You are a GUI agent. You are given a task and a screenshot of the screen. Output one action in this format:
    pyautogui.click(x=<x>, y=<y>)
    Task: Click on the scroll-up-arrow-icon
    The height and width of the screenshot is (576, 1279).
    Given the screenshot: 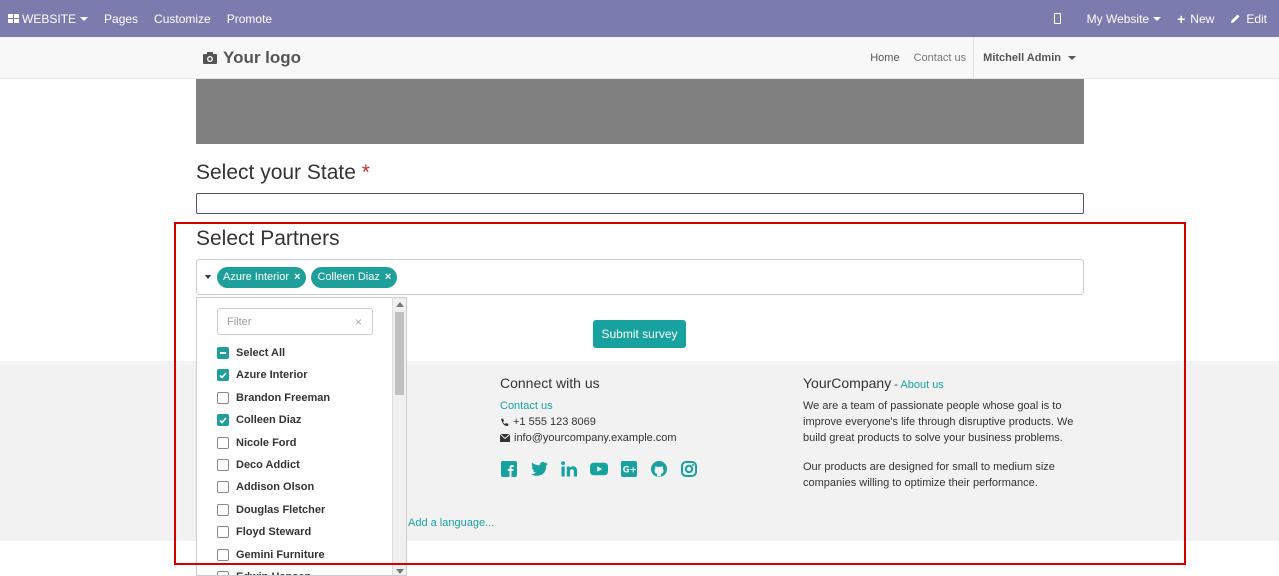 What is the action you would take?
    pyautogui.click(x=400, y=304)
    